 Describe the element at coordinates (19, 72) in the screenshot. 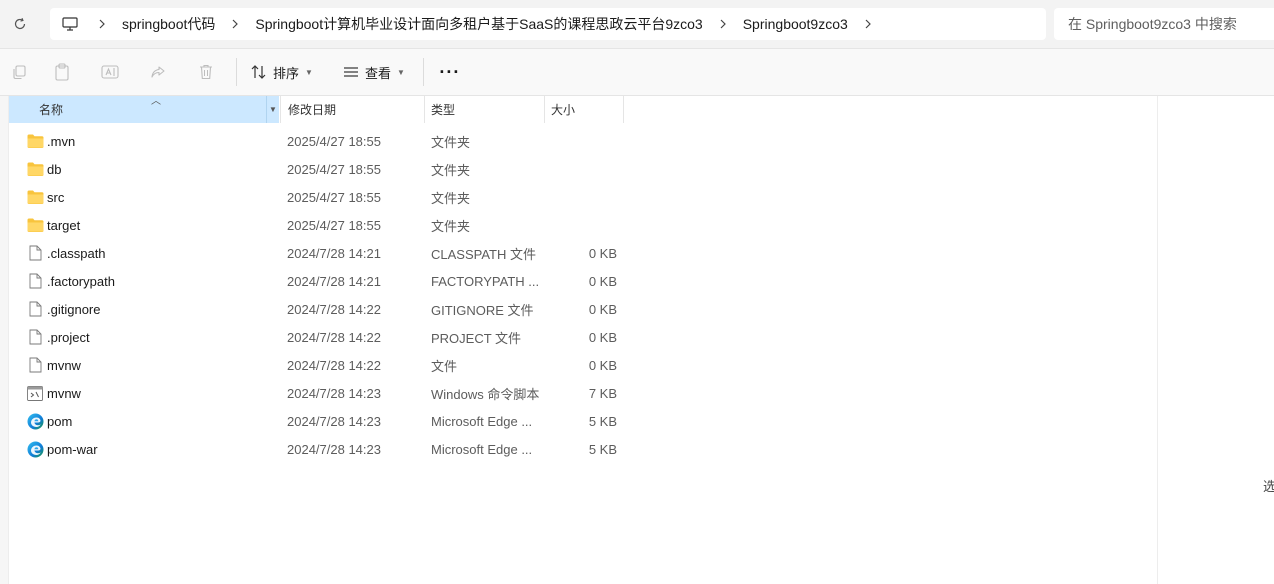

I see `copy-button` at that location.